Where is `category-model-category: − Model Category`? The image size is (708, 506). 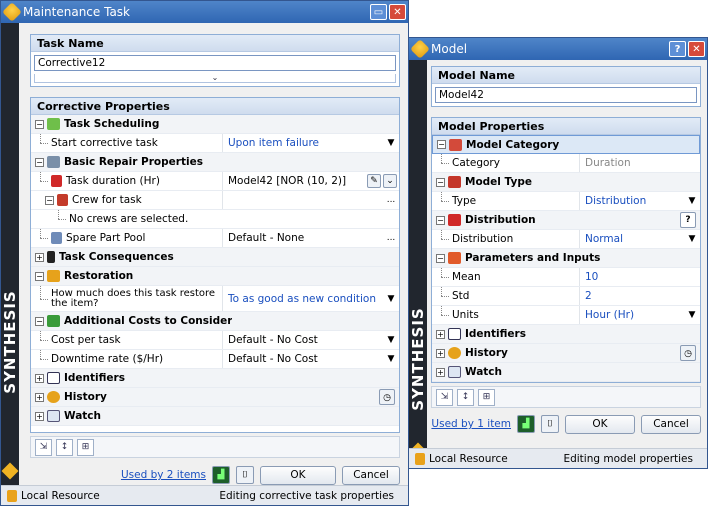
category-model-category: − Model Category is located at coordinates (566, 144).